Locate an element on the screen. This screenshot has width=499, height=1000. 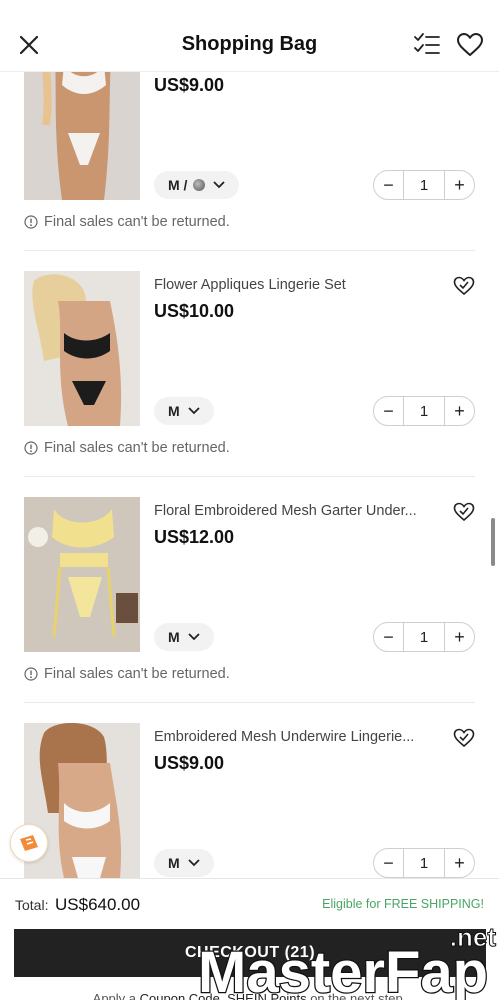
product-price: US$12.00 is located at coordinates (194, 537).